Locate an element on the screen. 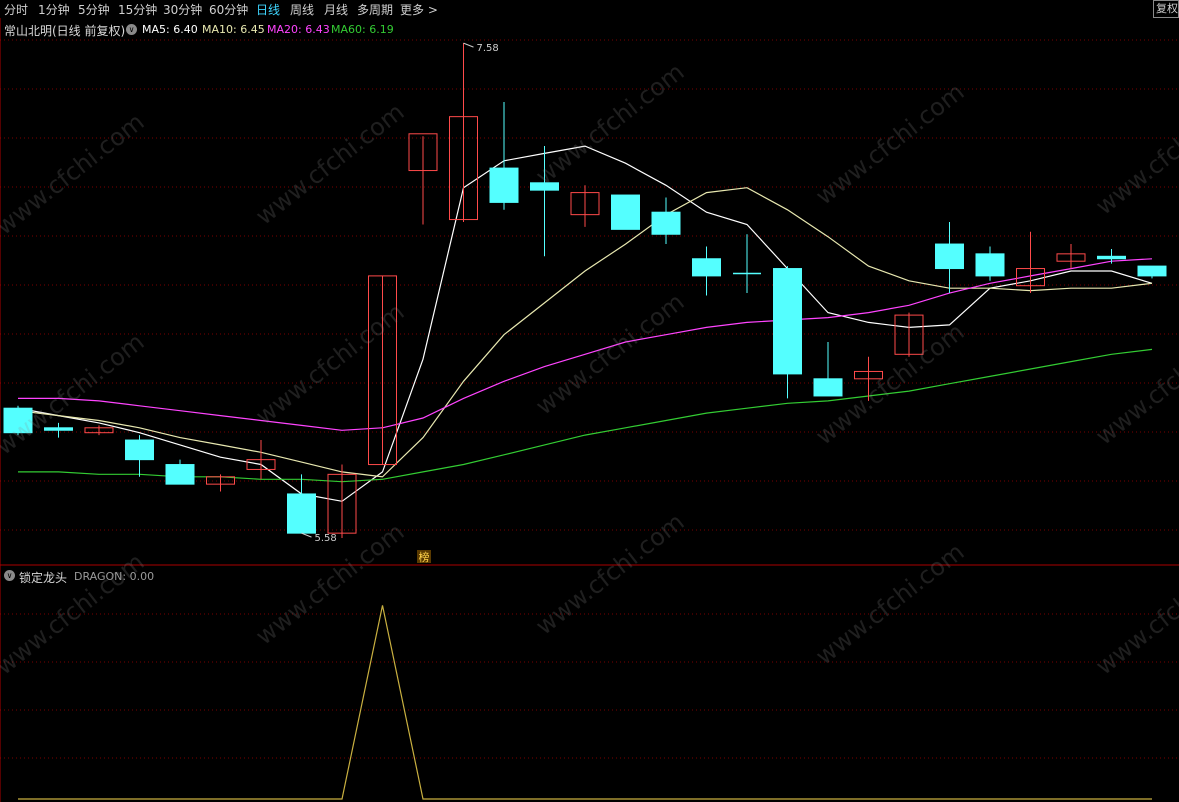 The width and height of the screenshot is (1179, 802). tab-30min: 30分钟 is located at coordinates (182, 9).